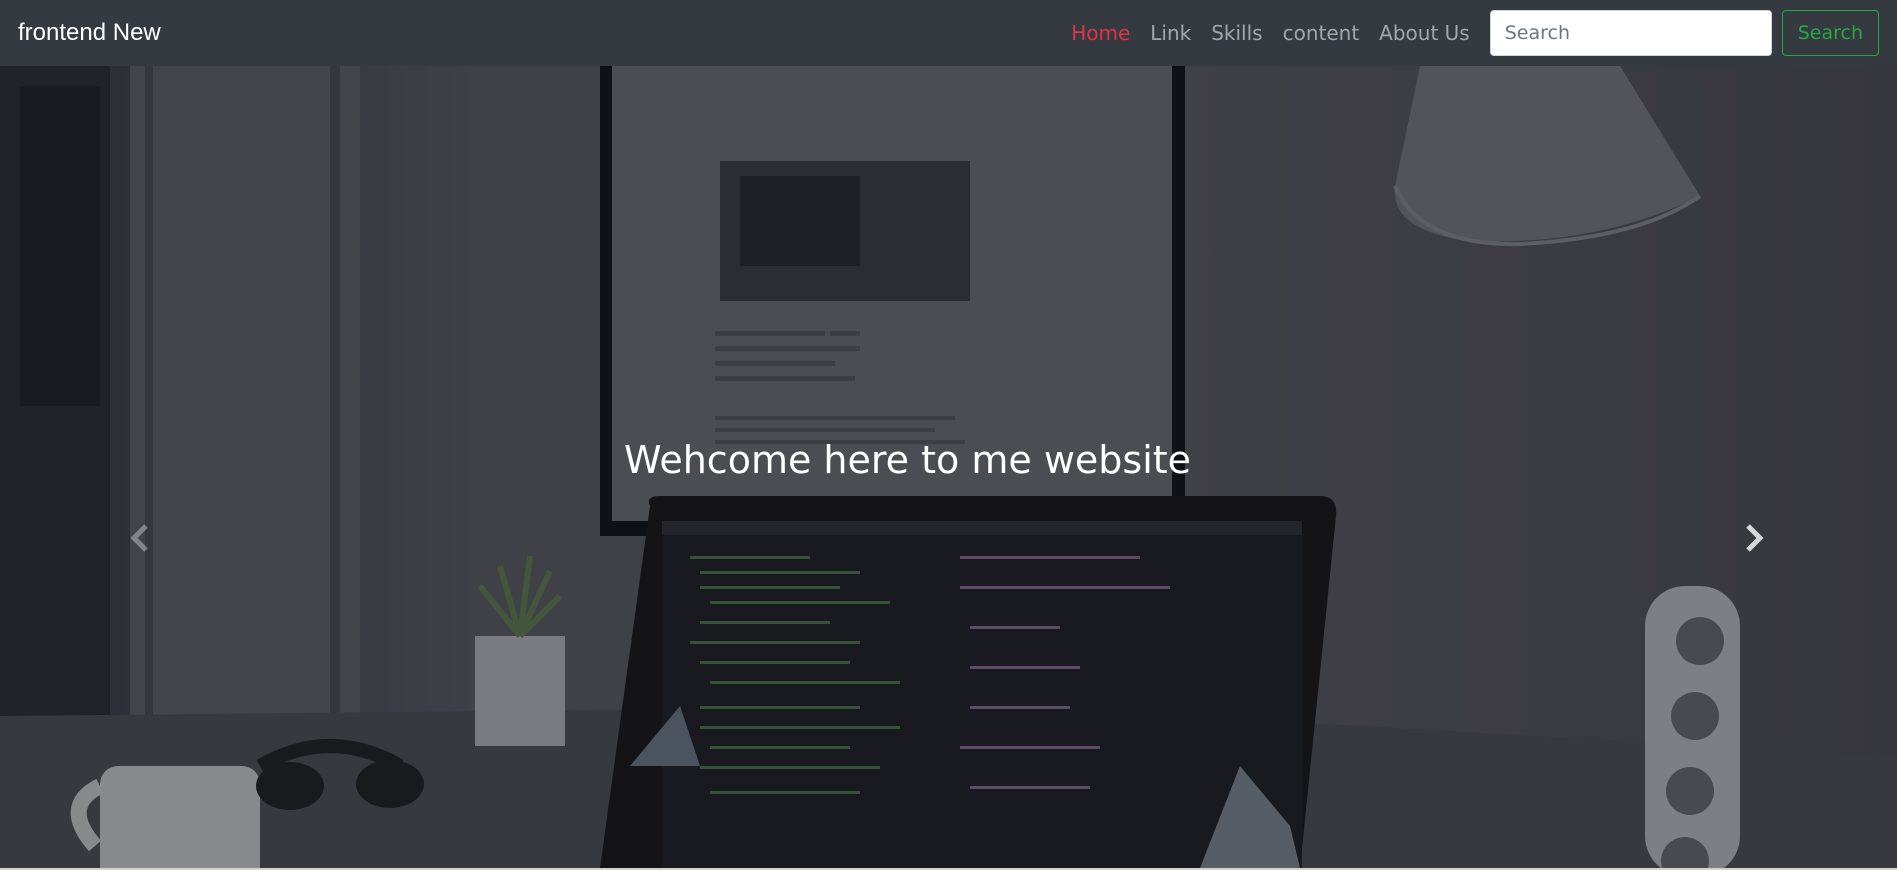 This screenshot has width=1897, height=870. I want to click on nav-link-skills: Skills, so click(1236, 33).